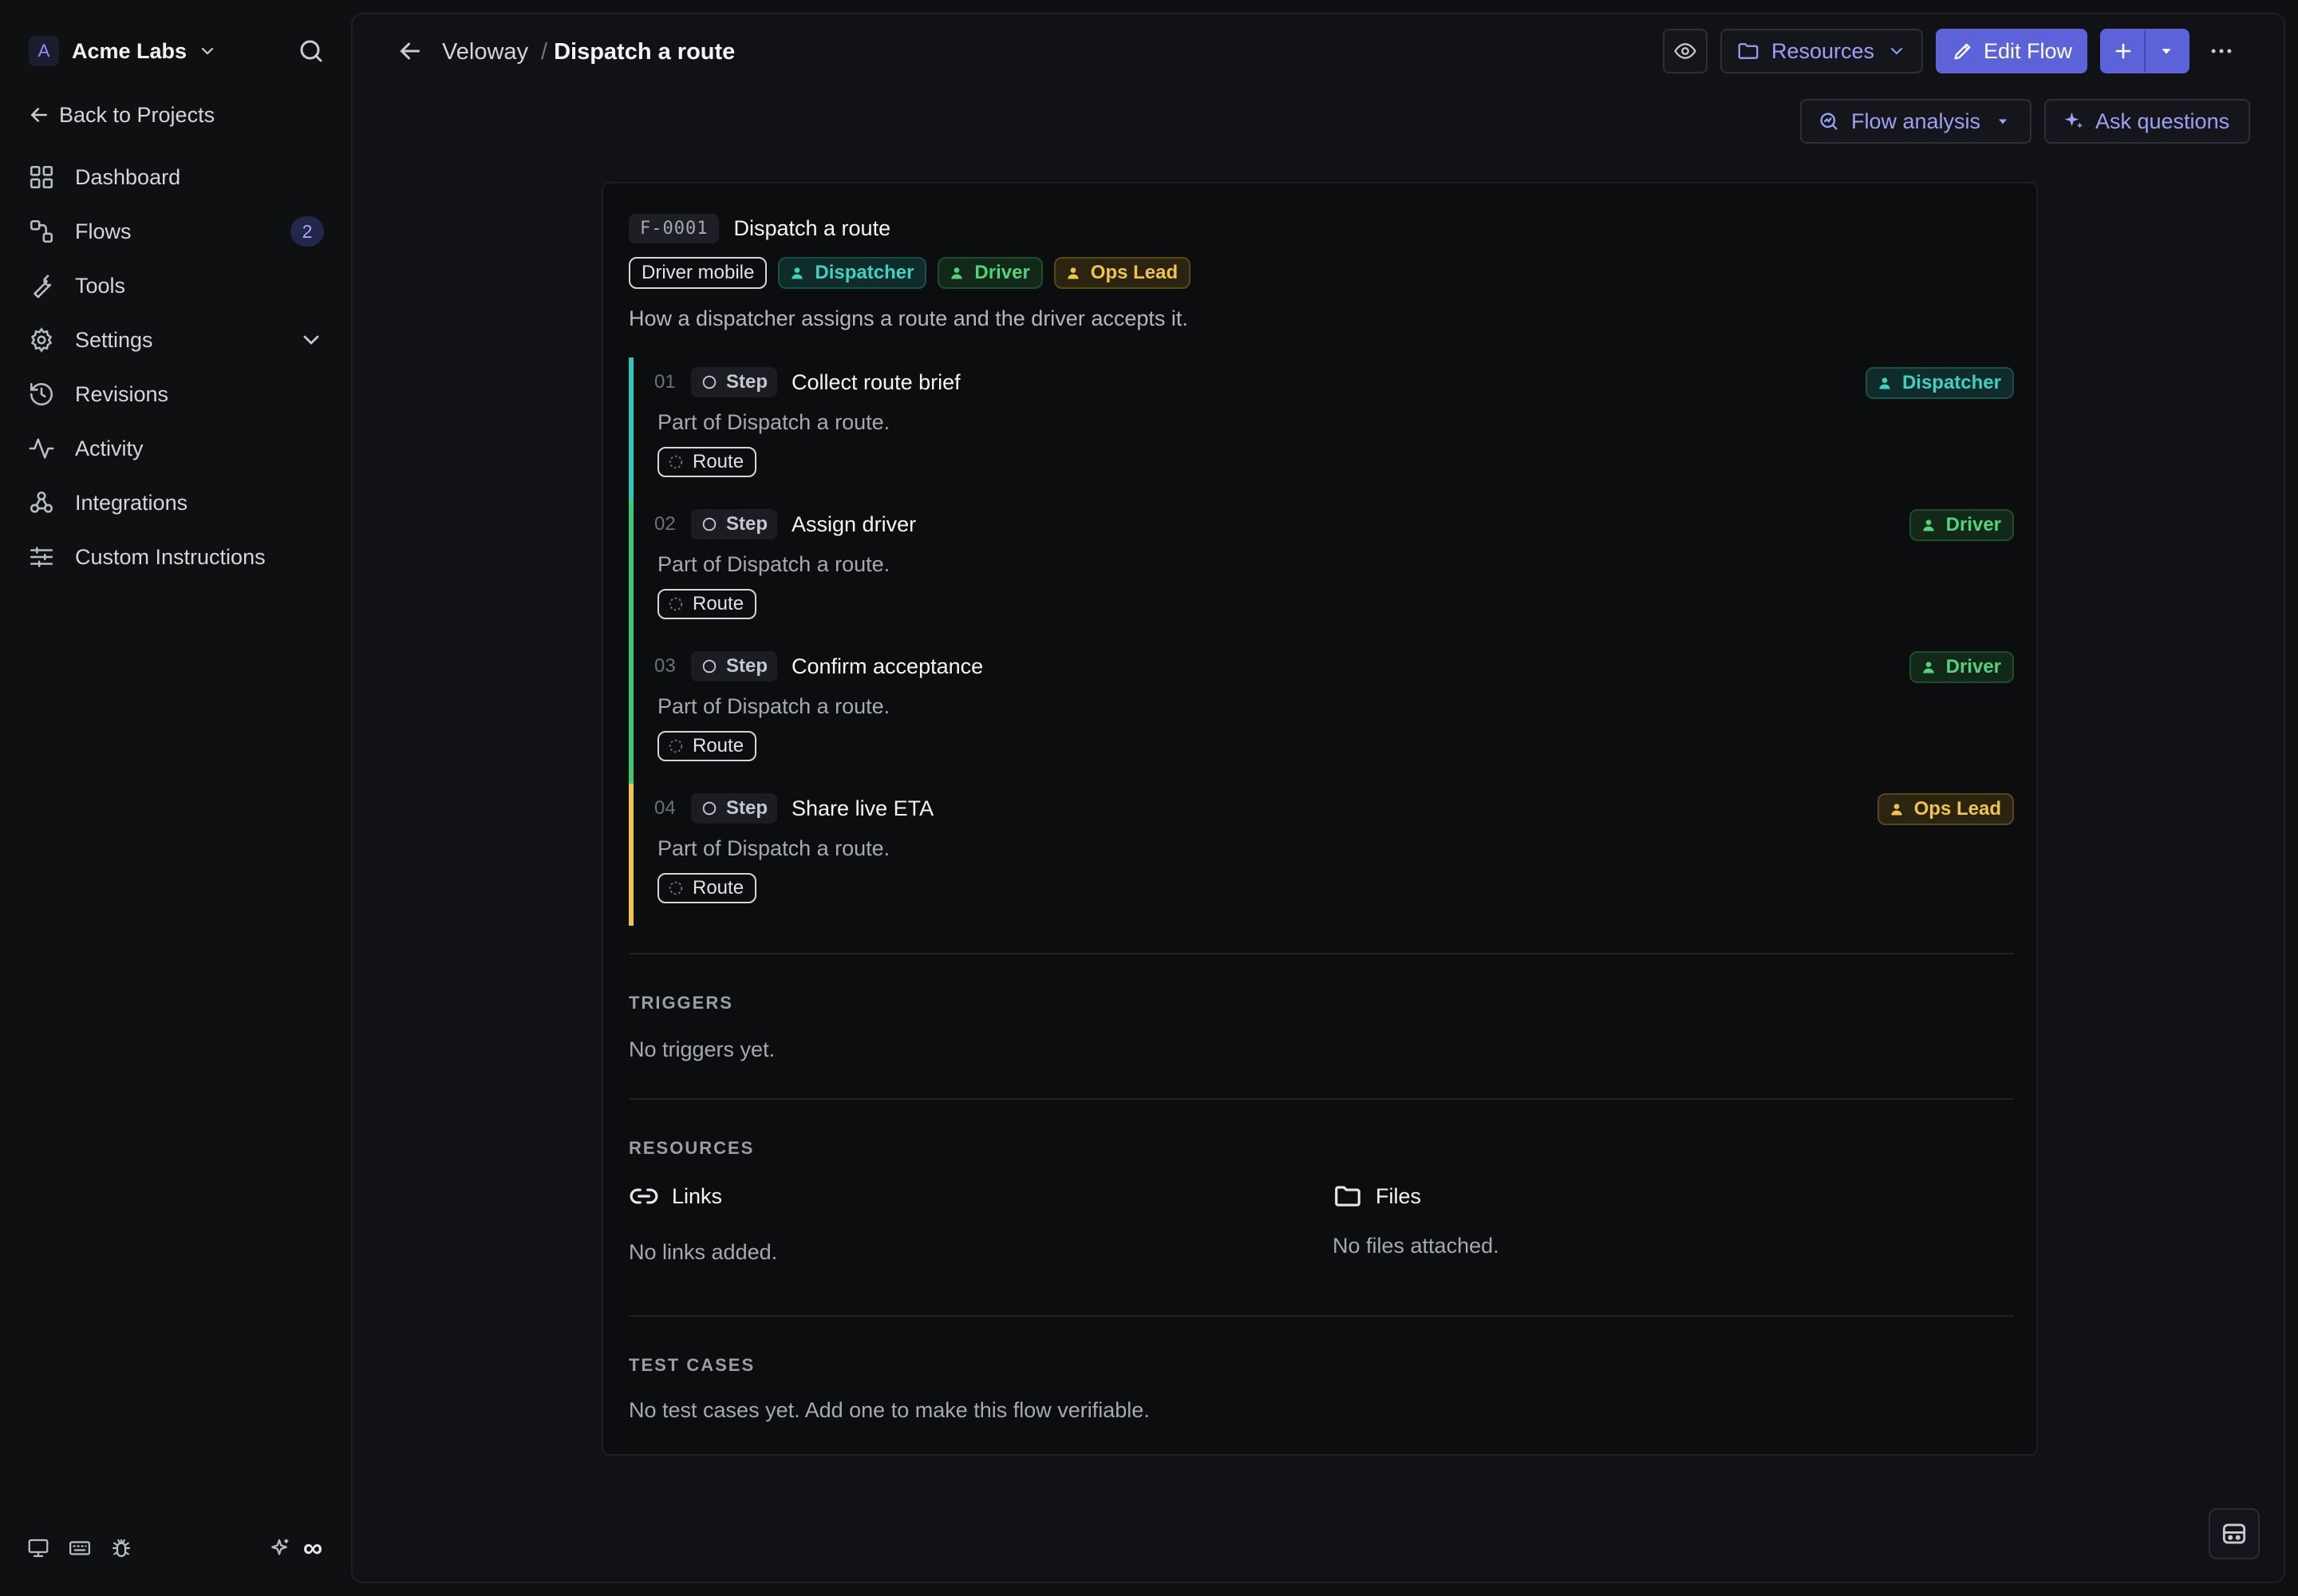 The image size is (2298, 1596). Describe the element at coordinates (176, 394) in the screenshot. I see `sidebar-item-revisions: Revisions` at that location.